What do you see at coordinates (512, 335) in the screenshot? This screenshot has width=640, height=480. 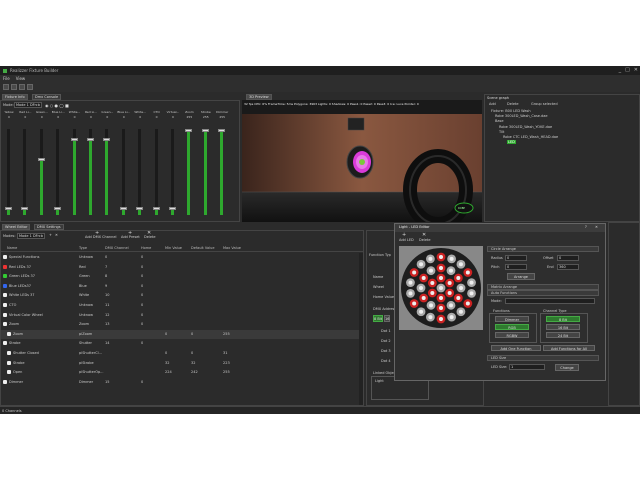 I see `fn-rgbw-button: RGBW` at bounding box center [512, 335].